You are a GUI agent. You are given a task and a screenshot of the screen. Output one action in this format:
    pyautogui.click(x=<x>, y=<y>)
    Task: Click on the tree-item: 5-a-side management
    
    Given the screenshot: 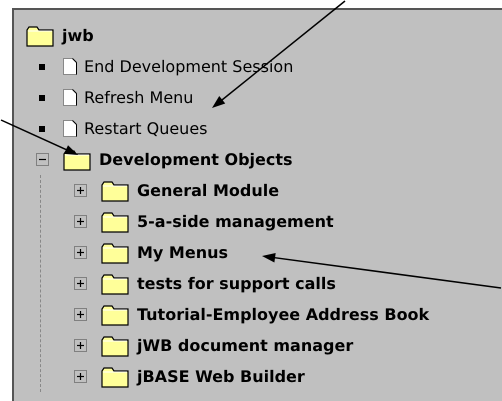 What is the action you would take?
    pyautogui.click(x=235, y=221)
    